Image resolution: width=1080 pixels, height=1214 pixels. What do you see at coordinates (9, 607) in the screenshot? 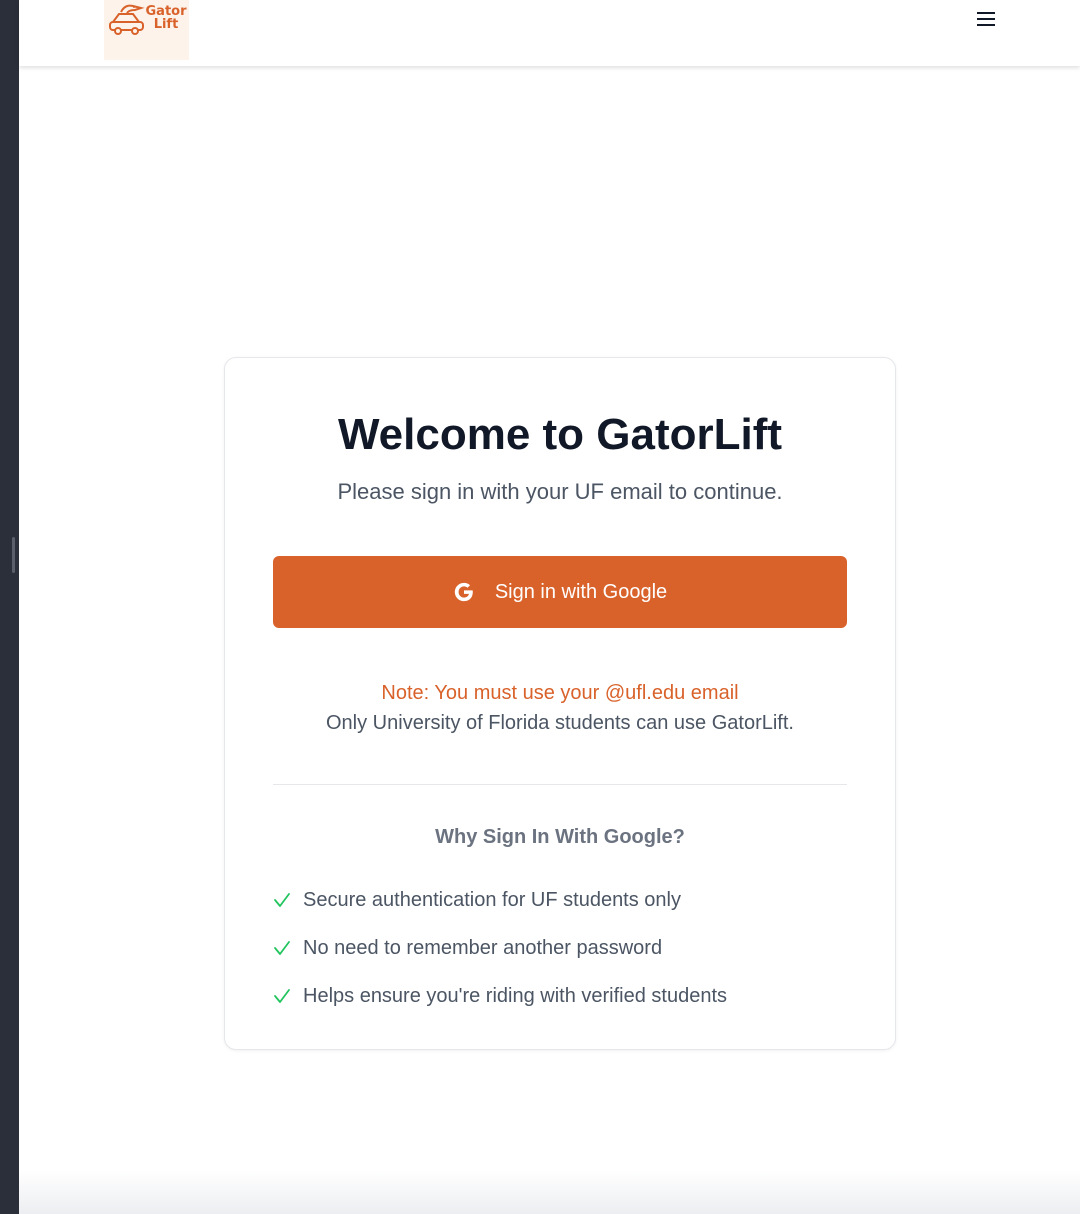
I see `left-window-edge` at bounding box center [9, 607].